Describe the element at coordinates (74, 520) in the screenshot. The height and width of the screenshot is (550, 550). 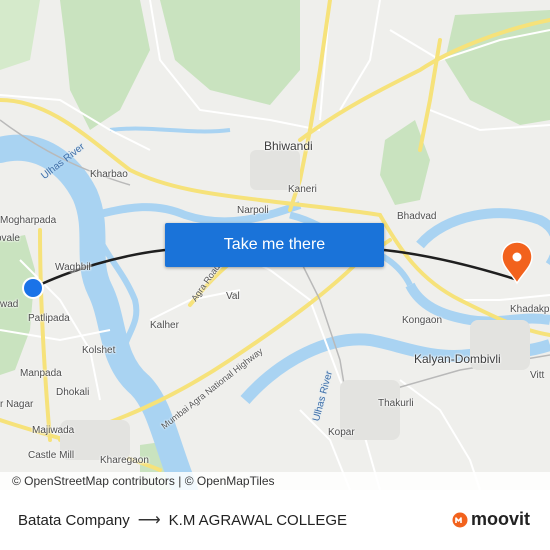
I see `origin-label: Batata Company` at that location.